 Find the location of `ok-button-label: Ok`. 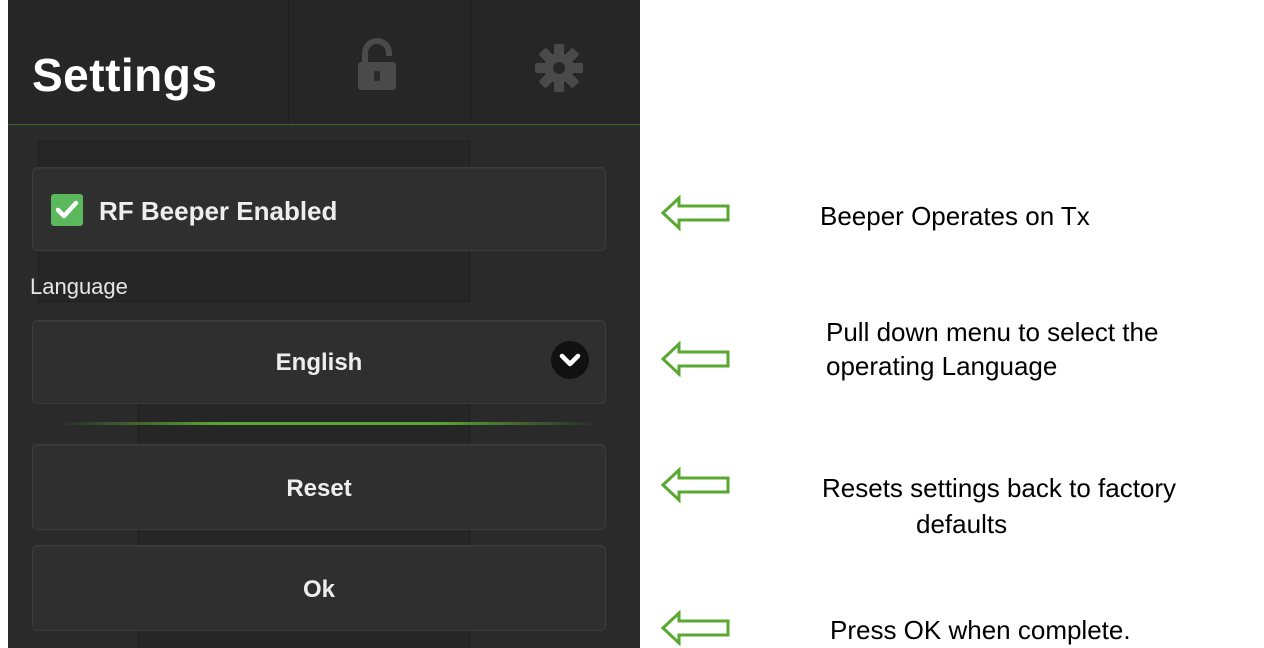

ok-button-label: Ok is located at coordinates (318, 589).